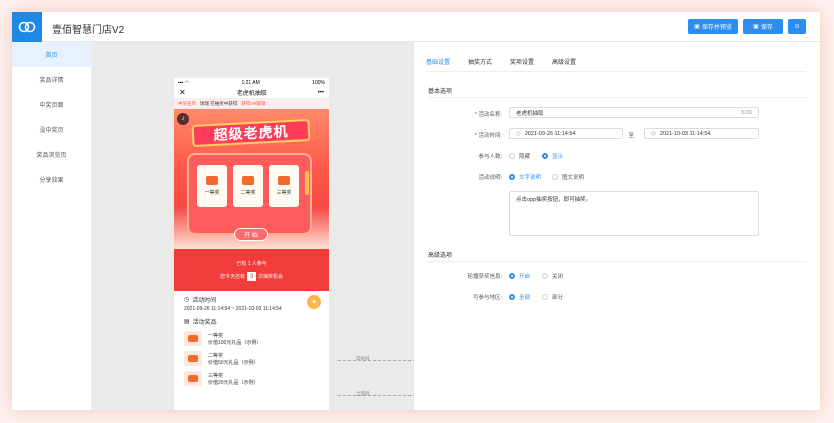 The width and height of the screenshot is (834, 423). What do you see at coordinates (363, 393) in the screenshot?
I see `fullscreen-label: 全面屏` at bounding box center [363, 393].